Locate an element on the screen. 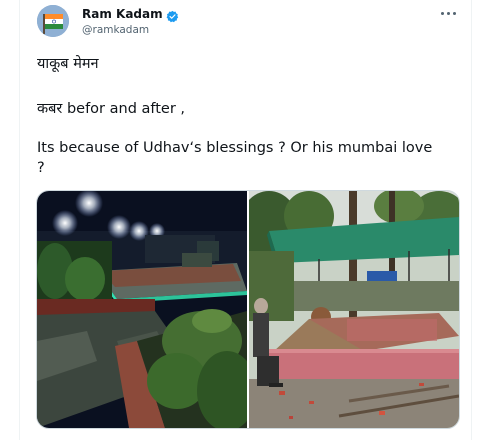 Image resolution: width=479 pixels, height=440 pixels. tweet-text-line: ? is located at coordinates (41, 168).